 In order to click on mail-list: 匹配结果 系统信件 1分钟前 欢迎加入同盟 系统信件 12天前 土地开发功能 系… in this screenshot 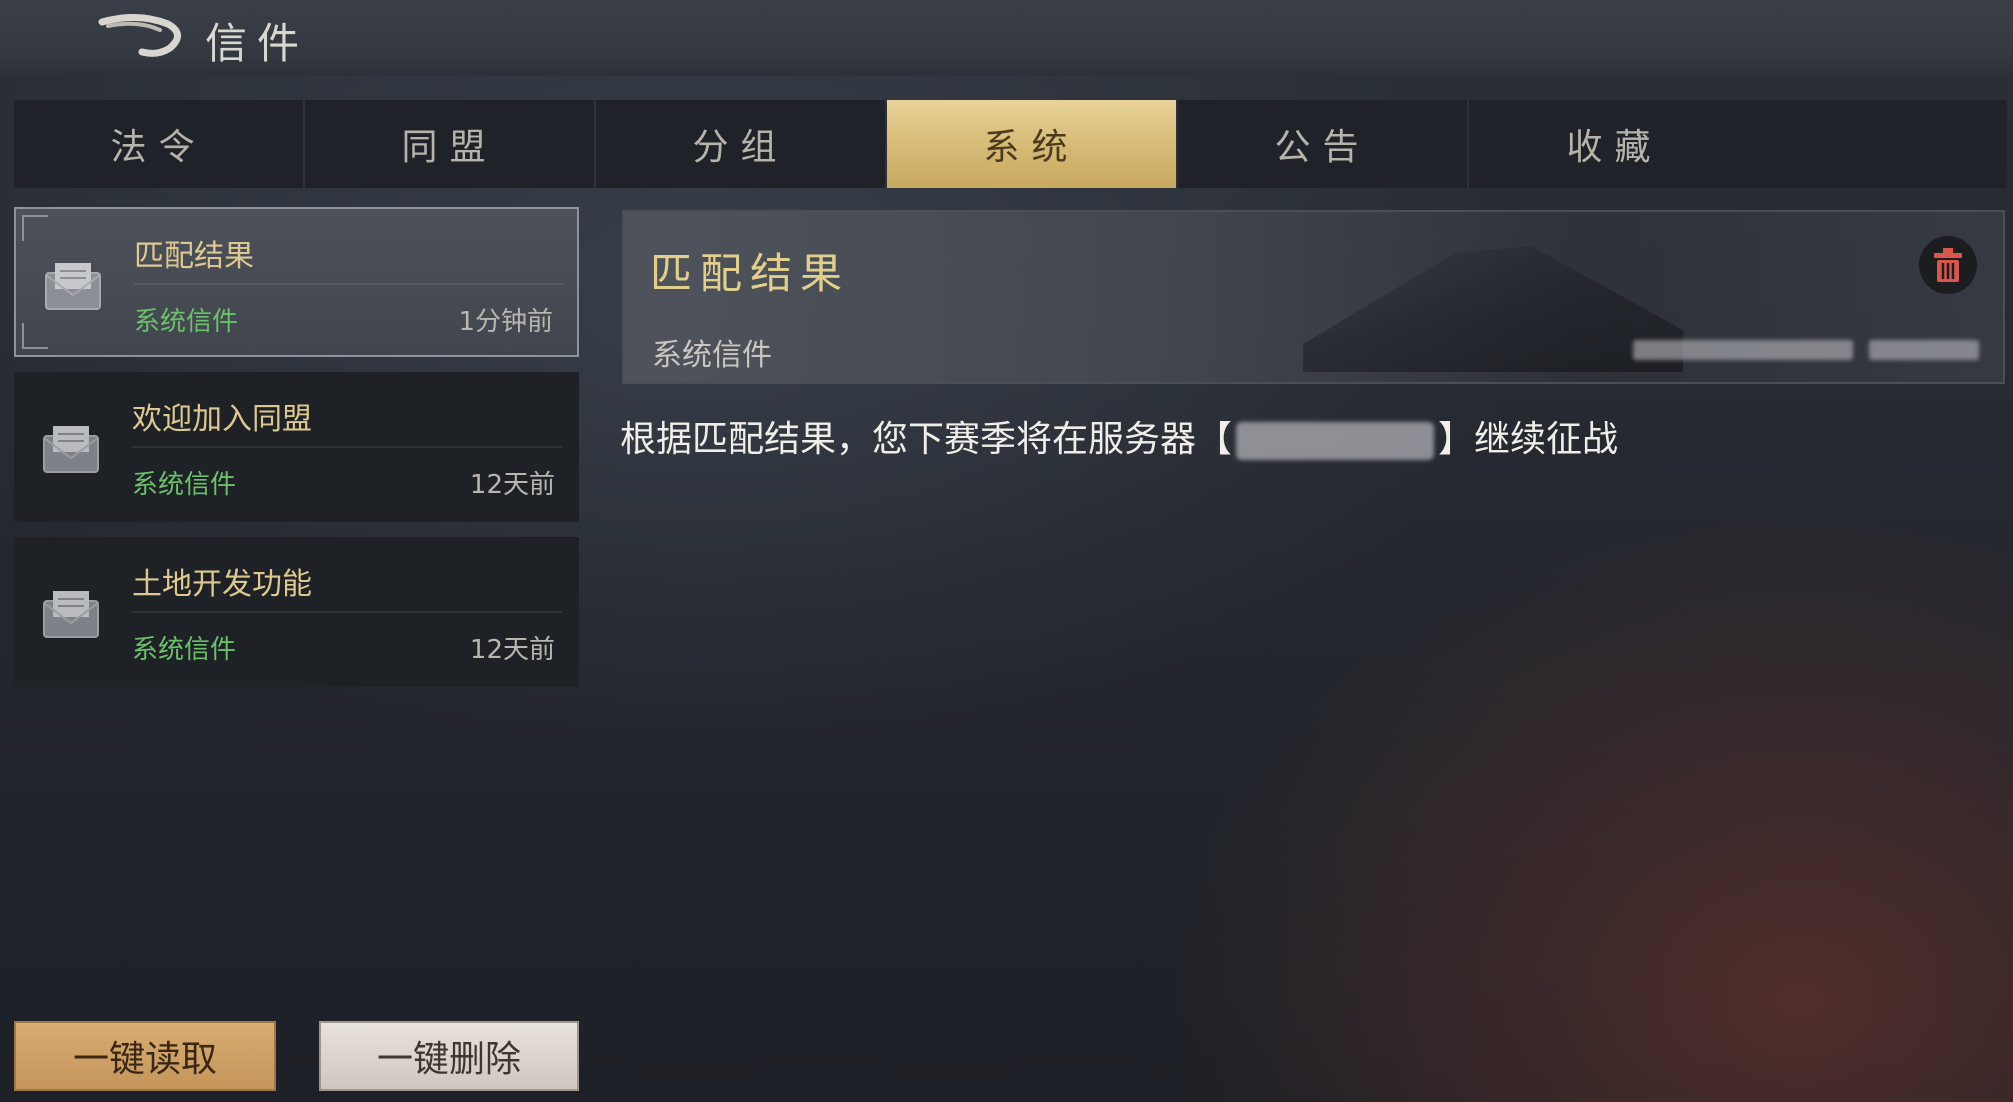, I will do `click(296, 454)`.